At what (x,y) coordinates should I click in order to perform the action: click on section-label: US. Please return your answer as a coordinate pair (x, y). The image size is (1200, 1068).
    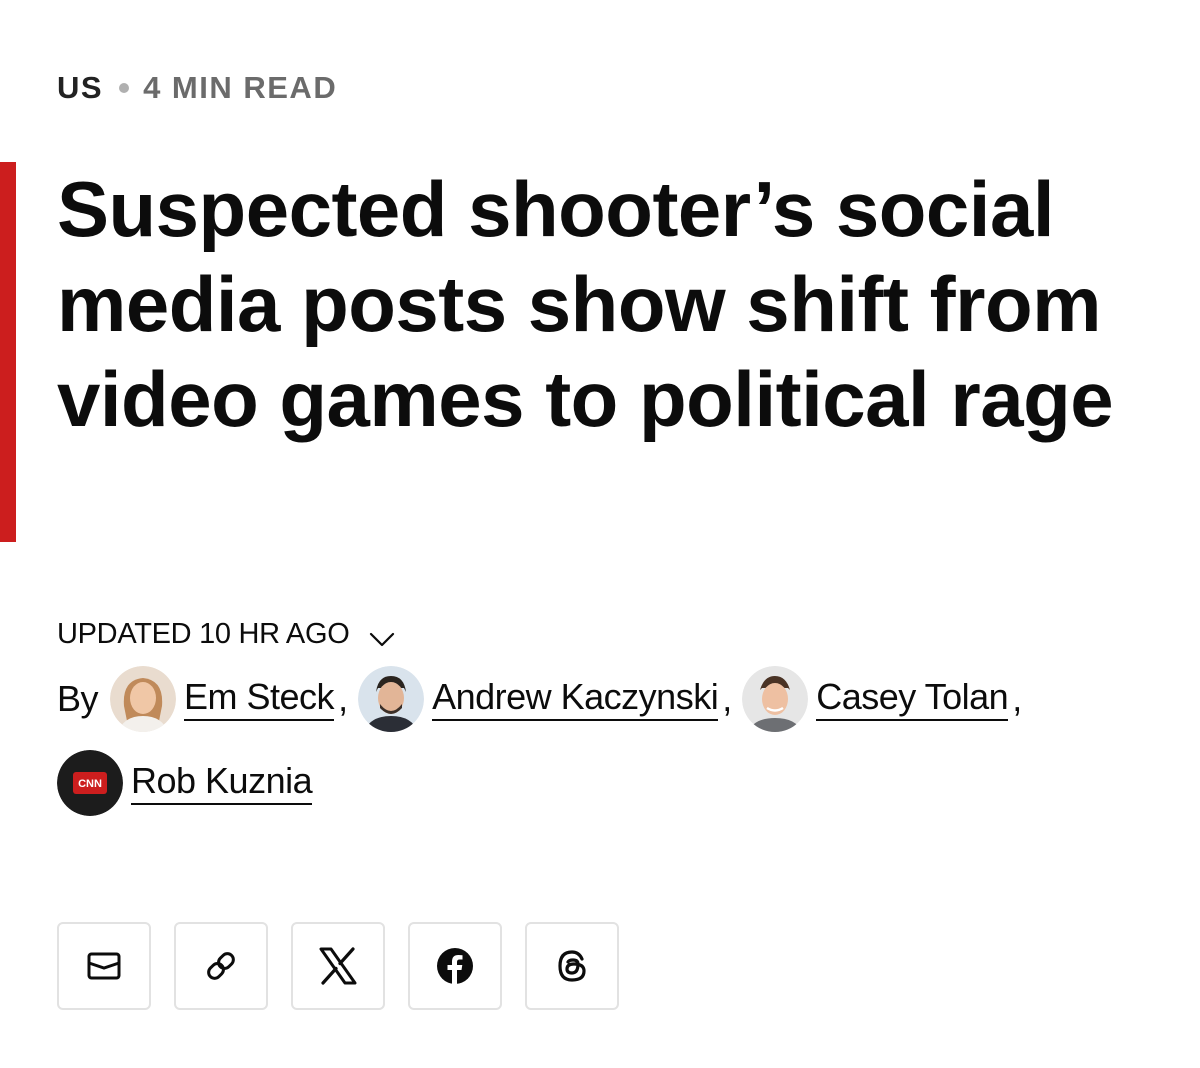
    Looking at the image, I should click on (80, 88).